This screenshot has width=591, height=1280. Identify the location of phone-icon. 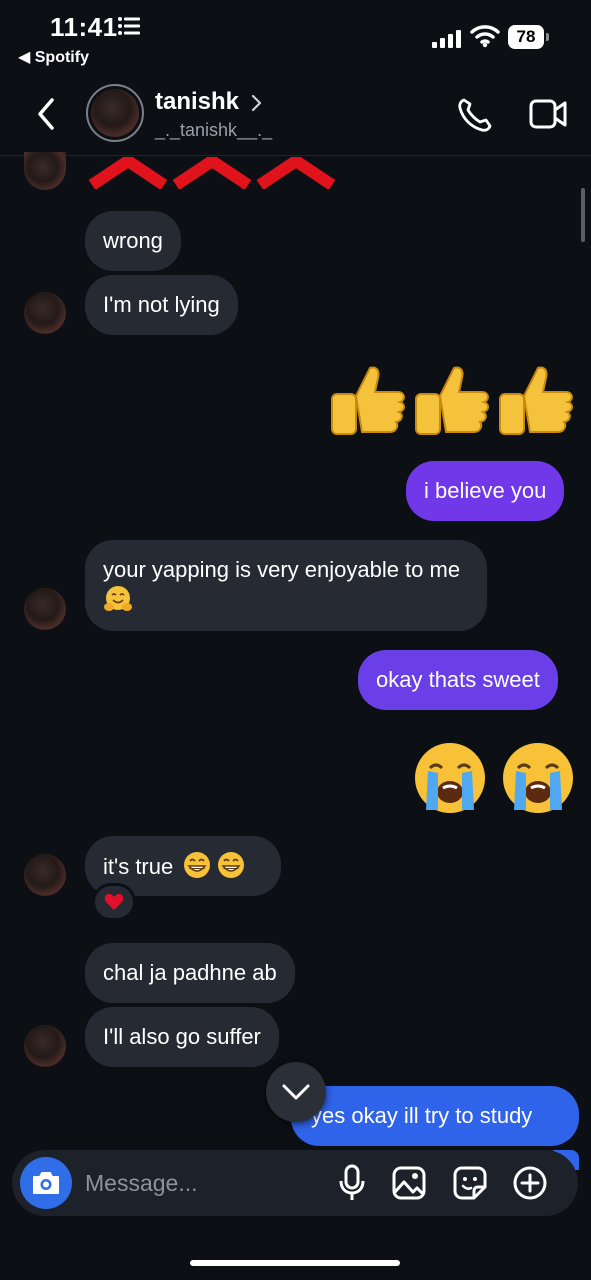
(475, 115).